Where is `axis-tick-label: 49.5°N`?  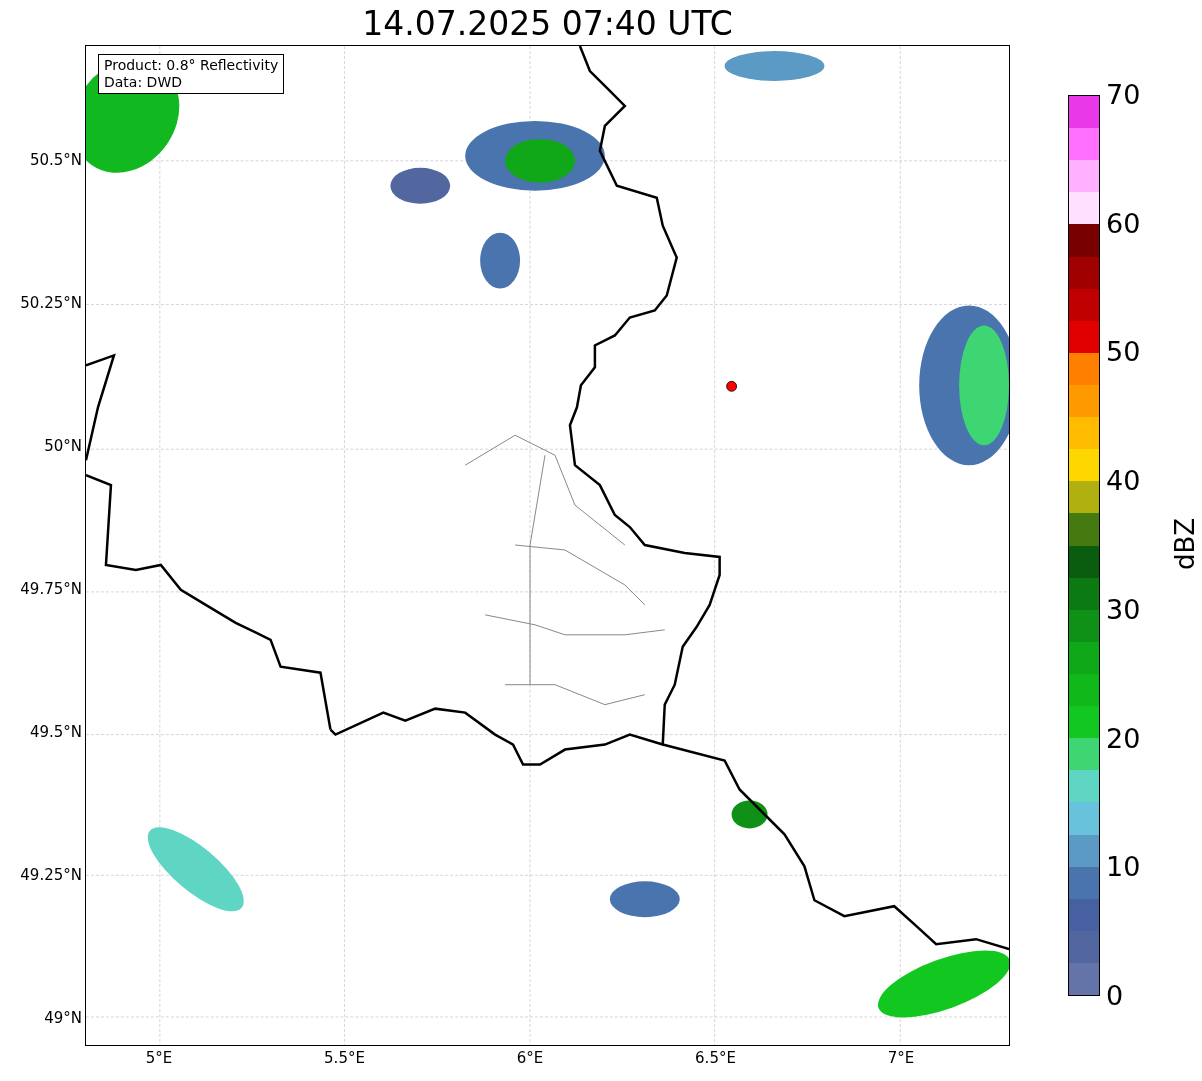
axis-tick-label: 49.5°N is located at coordinates (55, 732).